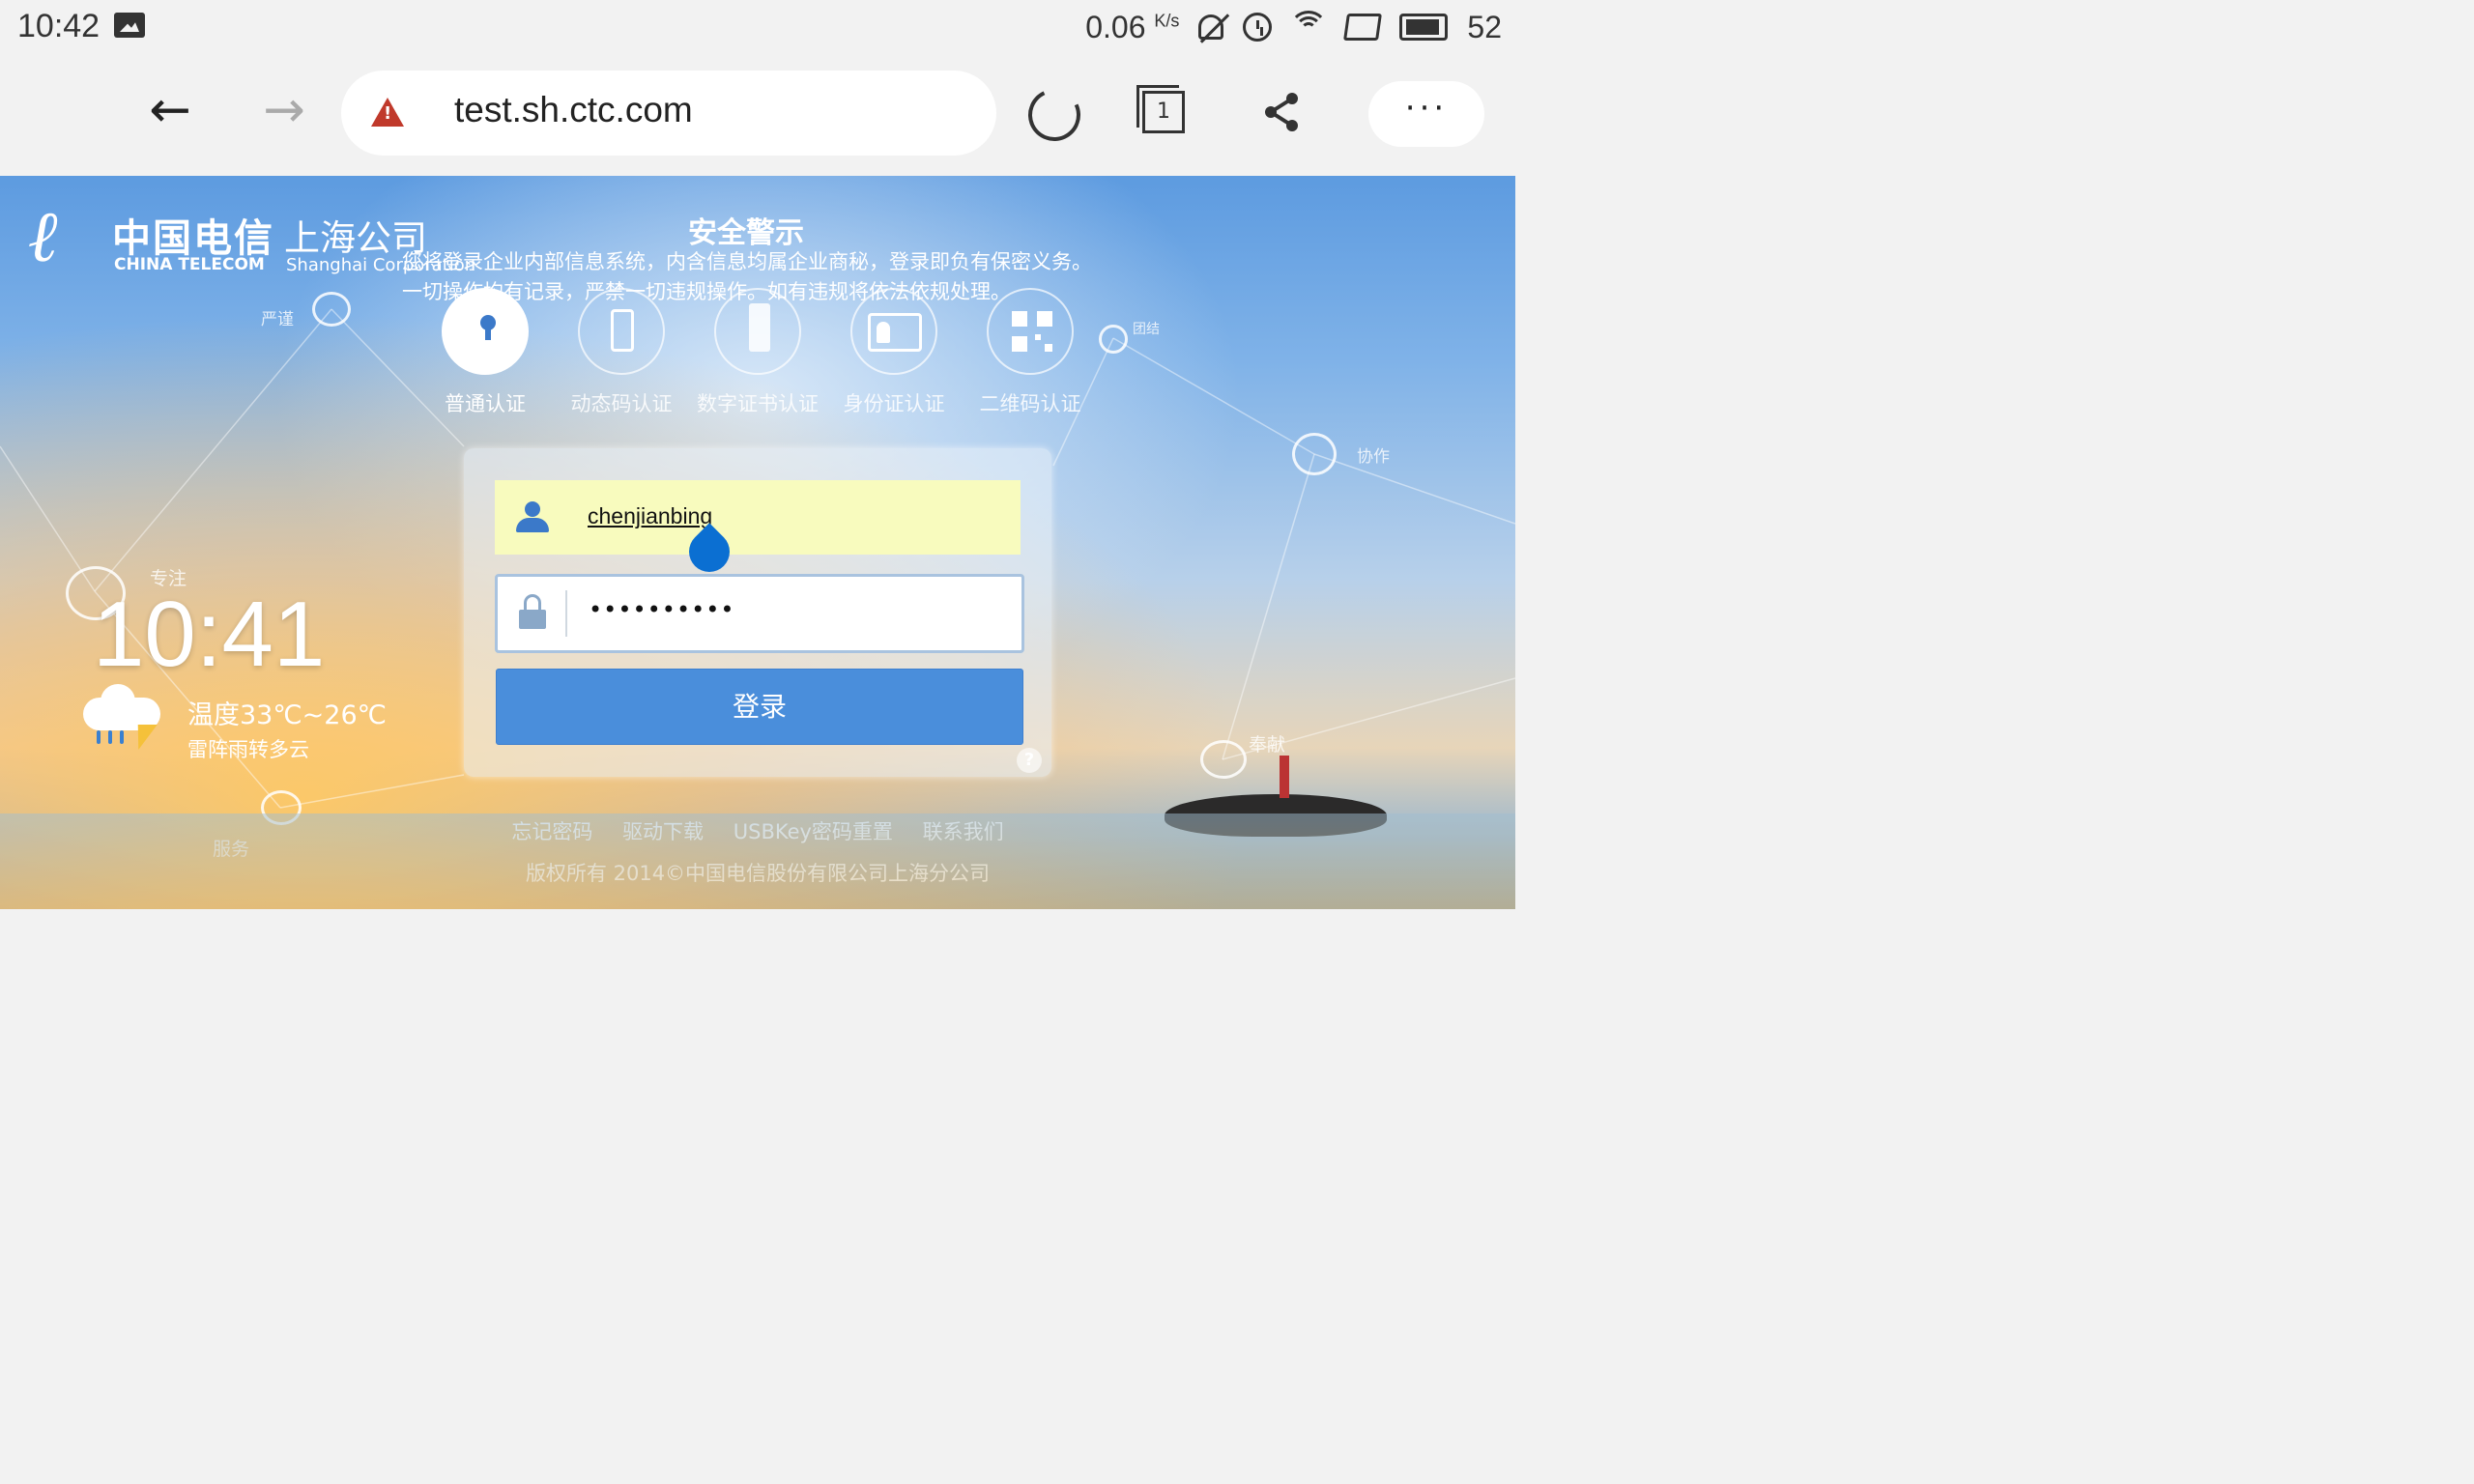 This screenshot has height=1484, width=2474. What do you see at coordinates (760, 707) in the screenshot?
I see `login-button: 登录` at bounding box center [760, 707].